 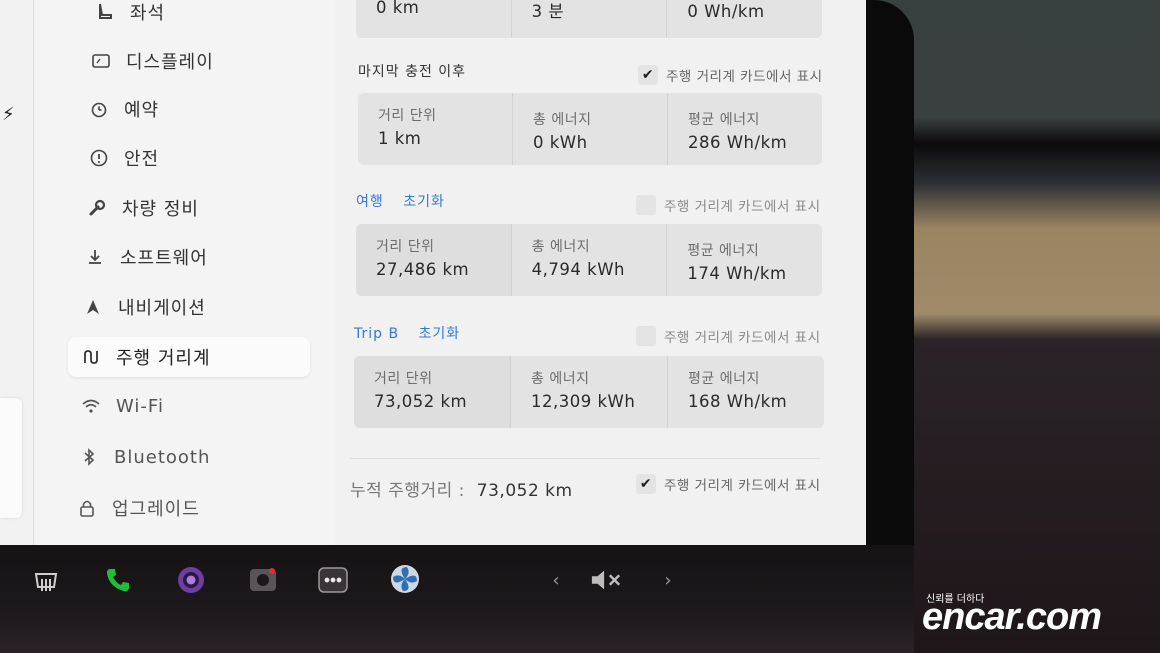 What do you see at coordinates (370, 202) in the screenshot?
I see `trip-a-name: 여행` at bounding box center [370, 202].